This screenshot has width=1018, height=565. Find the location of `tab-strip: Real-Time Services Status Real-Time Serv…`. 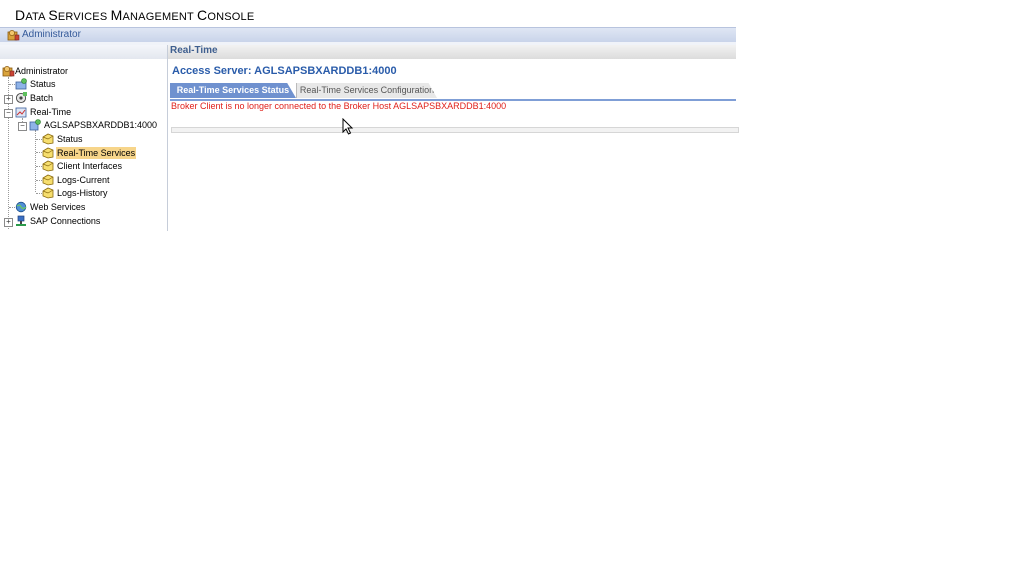

tab-strip: Real-Time Services Status Real-Time Serv… is located at coordinates (453, 92).